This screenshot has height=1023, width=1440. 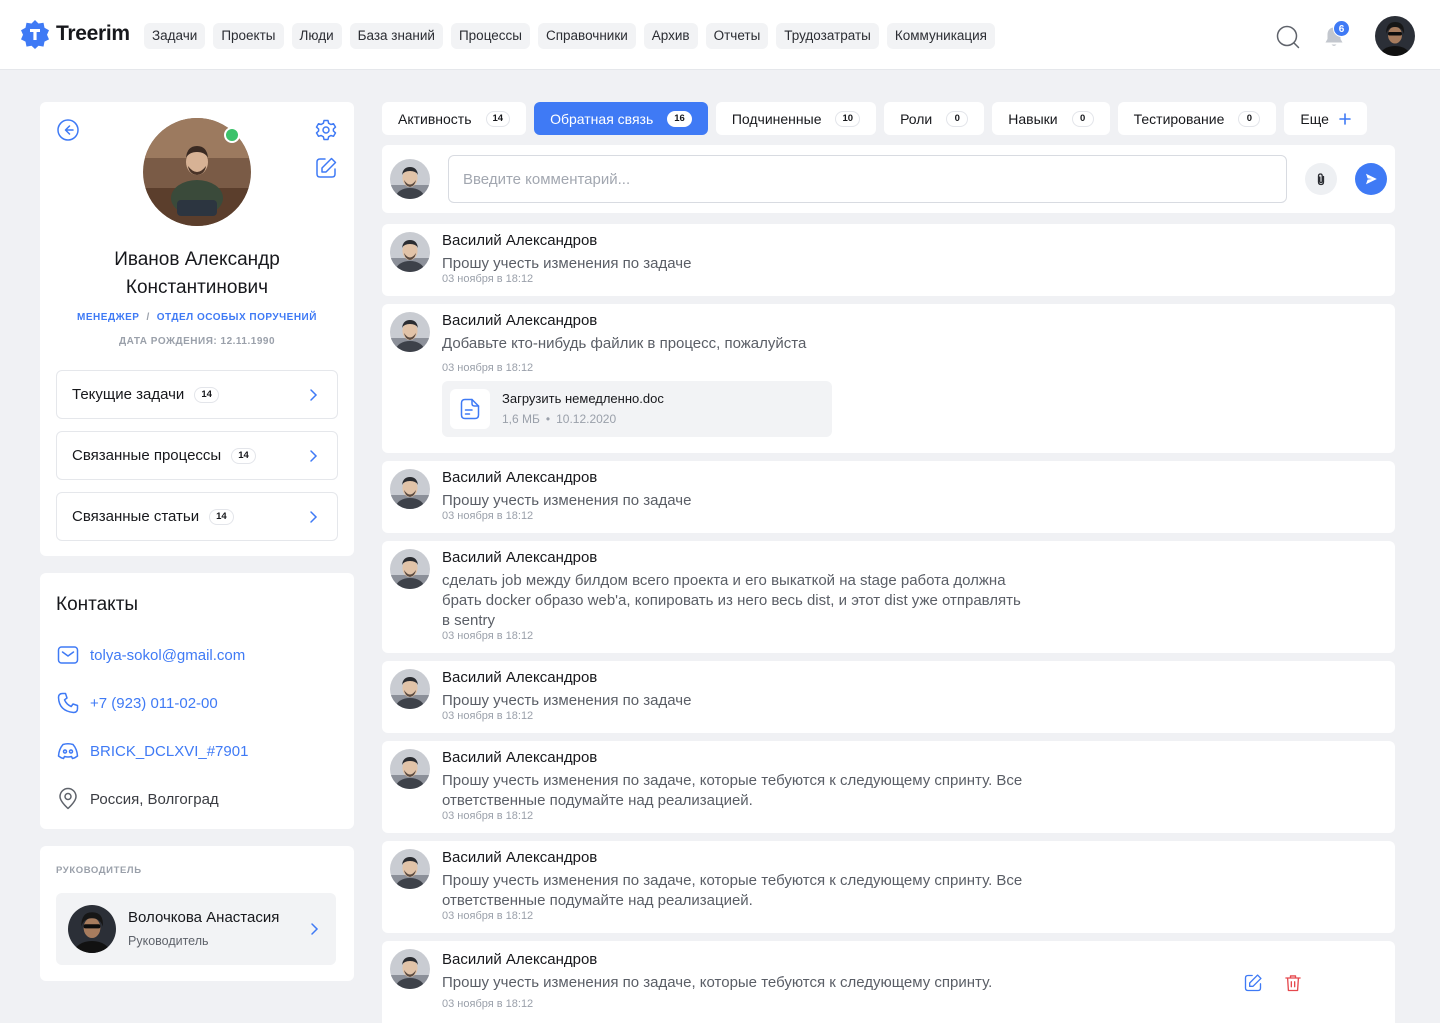 What do you see at coordinates (175, 36) in the screenshot?
I see `nav-item-tasks: Задачи` at bounding box center [175, 36].